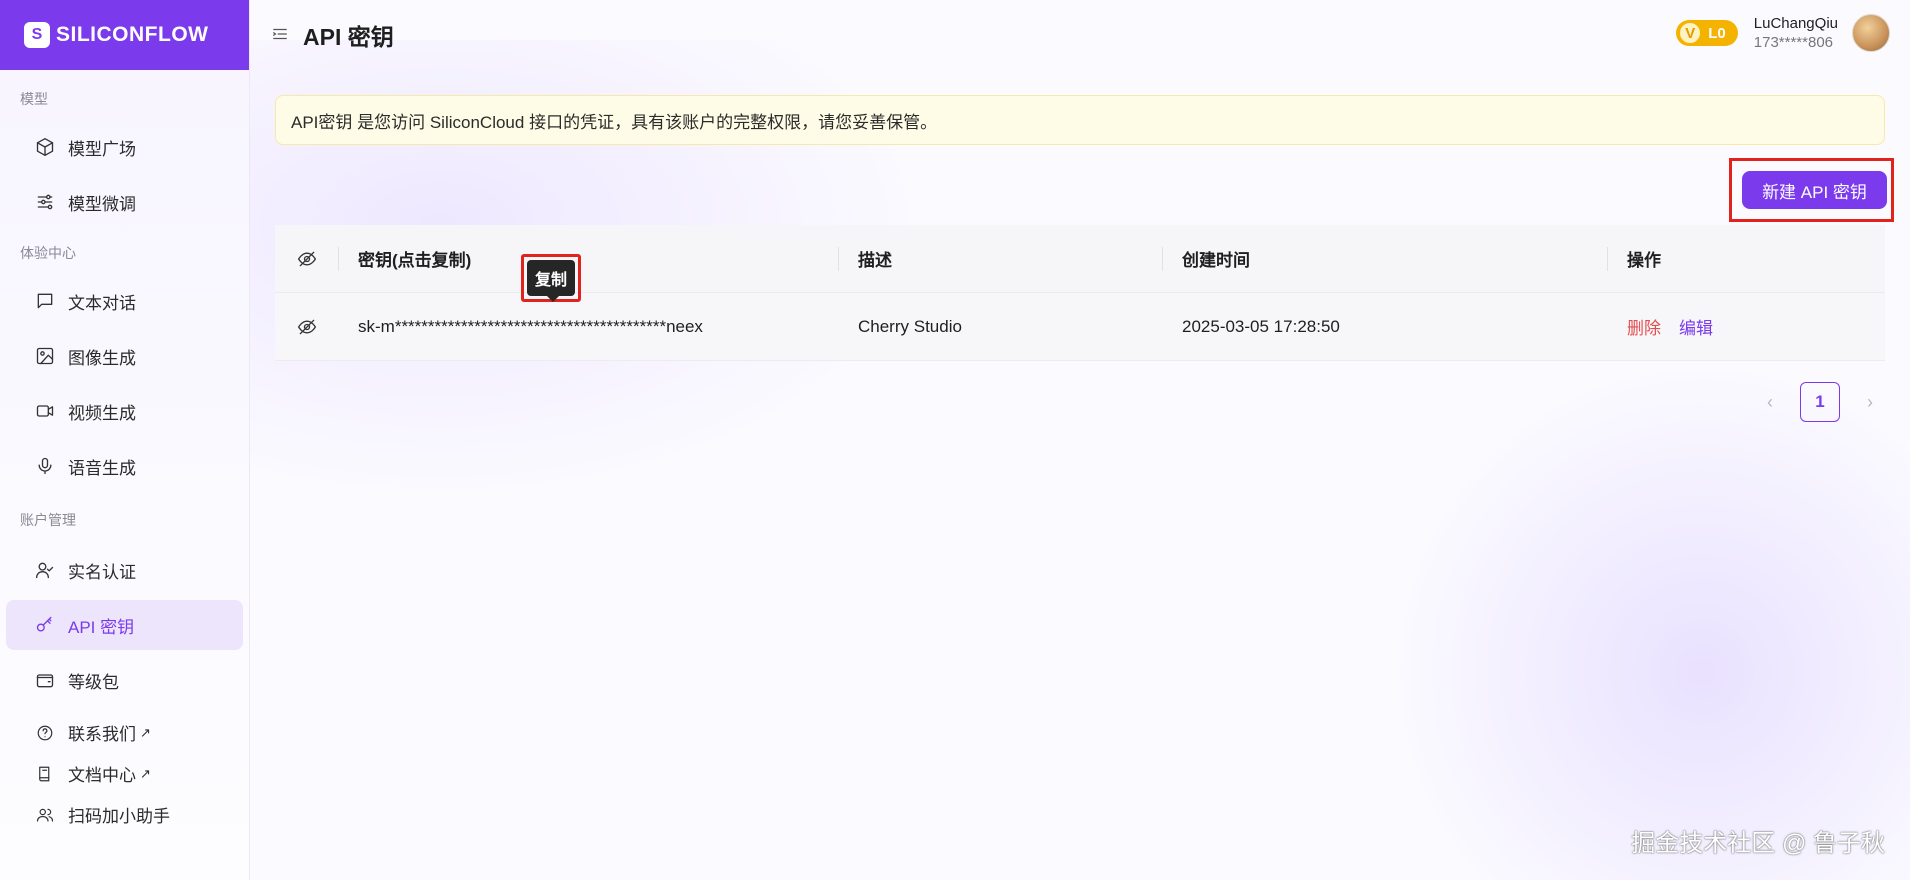 This screenshot has width=1910, height=880. Describe the element at coordinates (124, 680) in the screenshot. I see `sidebar-item-level-package: 等级包` at that location.